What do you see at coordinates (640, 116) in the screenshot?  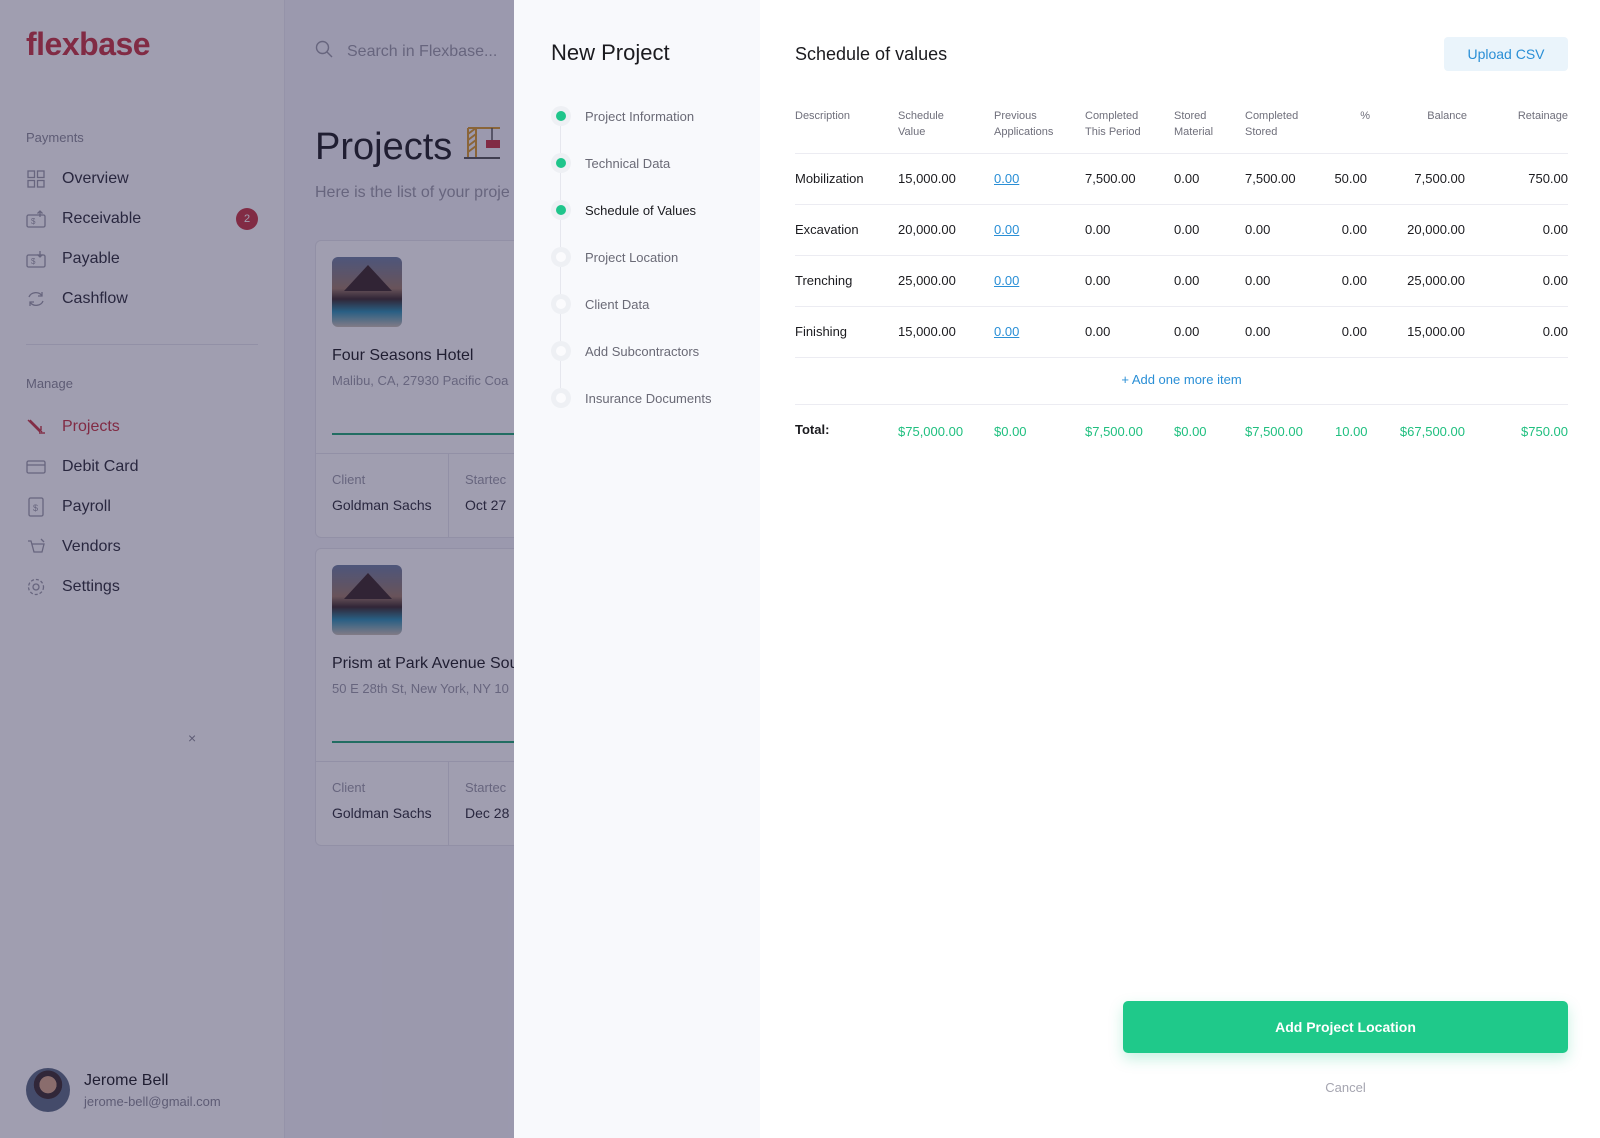 I see `step-label: Project Information` at bounding box center [640, 116].